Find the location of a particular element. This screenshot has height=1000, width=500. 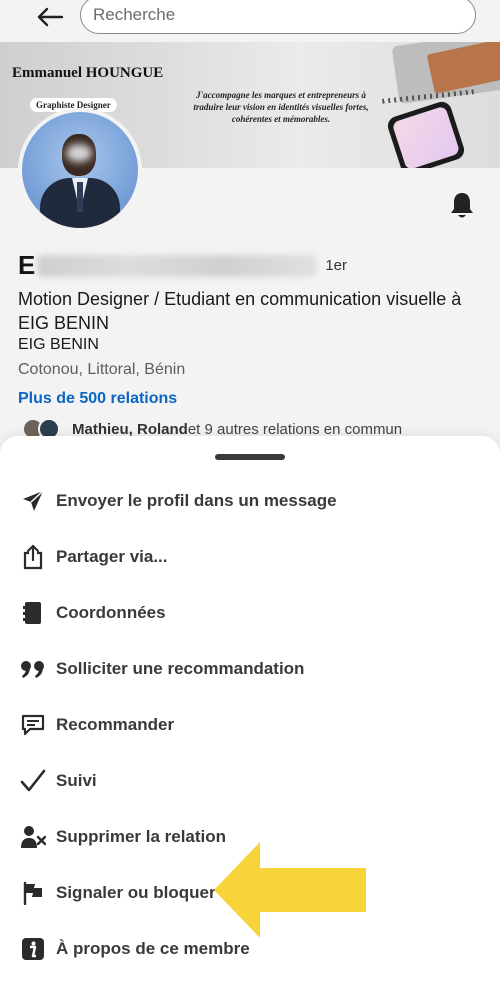

menu-label: Signaler ou bloquer is located at coordinates (136, 892).